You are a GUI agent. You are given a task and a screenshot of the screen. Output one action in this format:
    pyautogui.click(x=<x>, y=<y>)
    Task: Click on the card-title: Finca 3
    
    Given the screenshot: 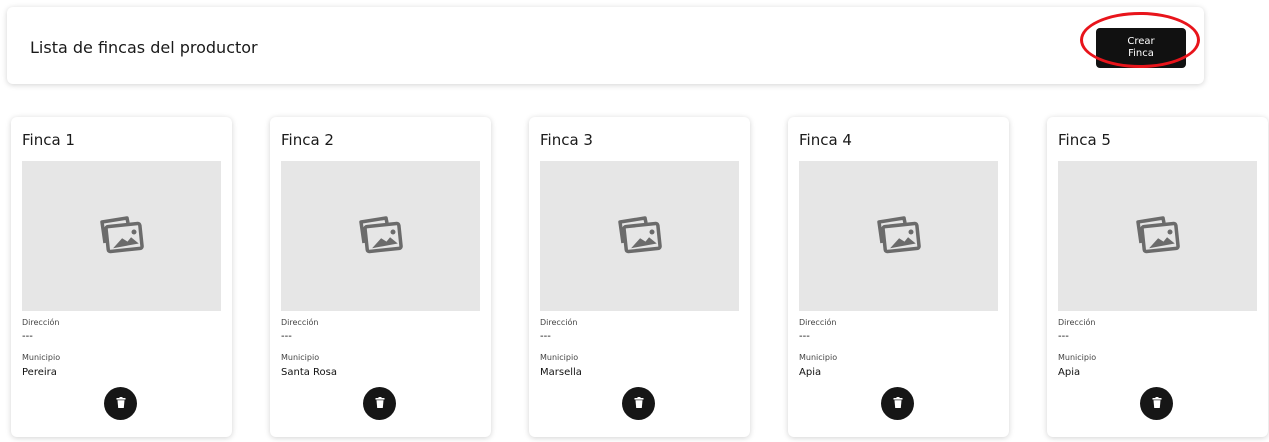 What is the action you would take?
    pyautogui.click(x=566, y=140)
    